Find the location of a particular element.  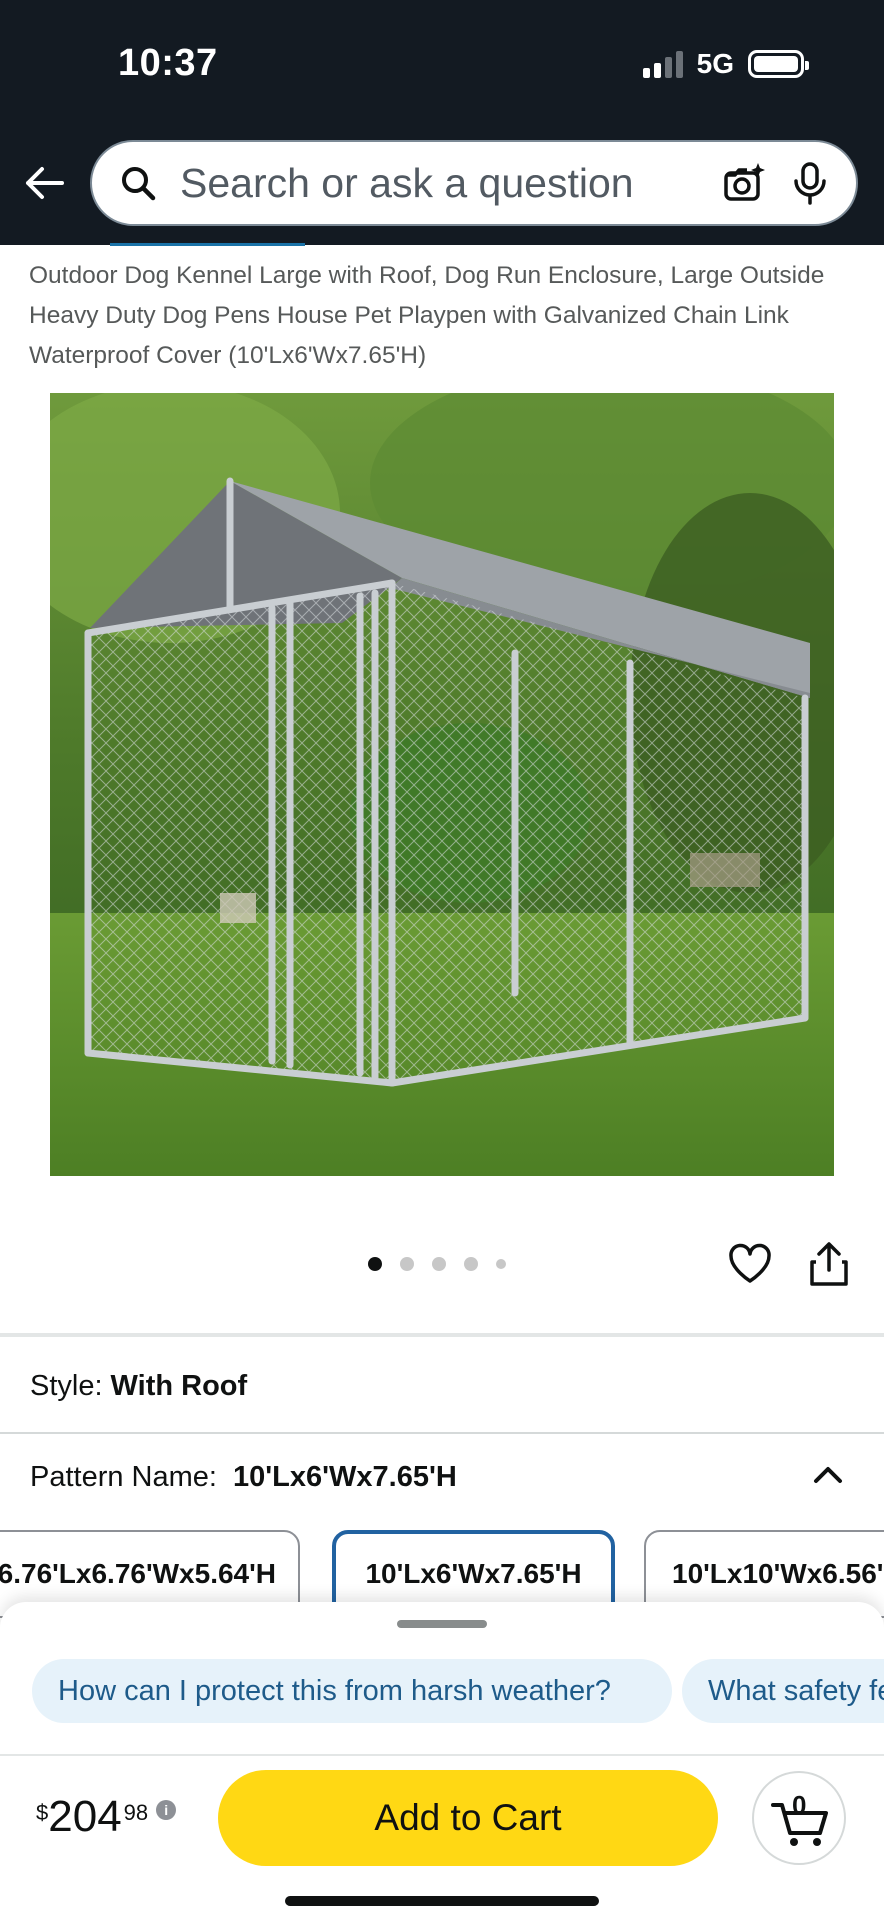

heart-icon is located at coordinates (750, 1264).